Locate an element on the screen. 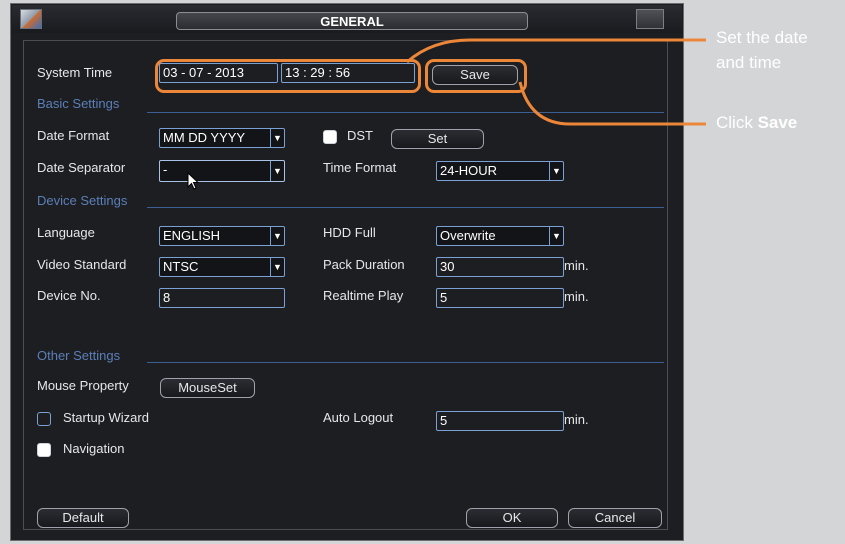 This screenshot has width=845, height=544. annotation-set-date-line1: Set the date is located at coordinates (762, 37).